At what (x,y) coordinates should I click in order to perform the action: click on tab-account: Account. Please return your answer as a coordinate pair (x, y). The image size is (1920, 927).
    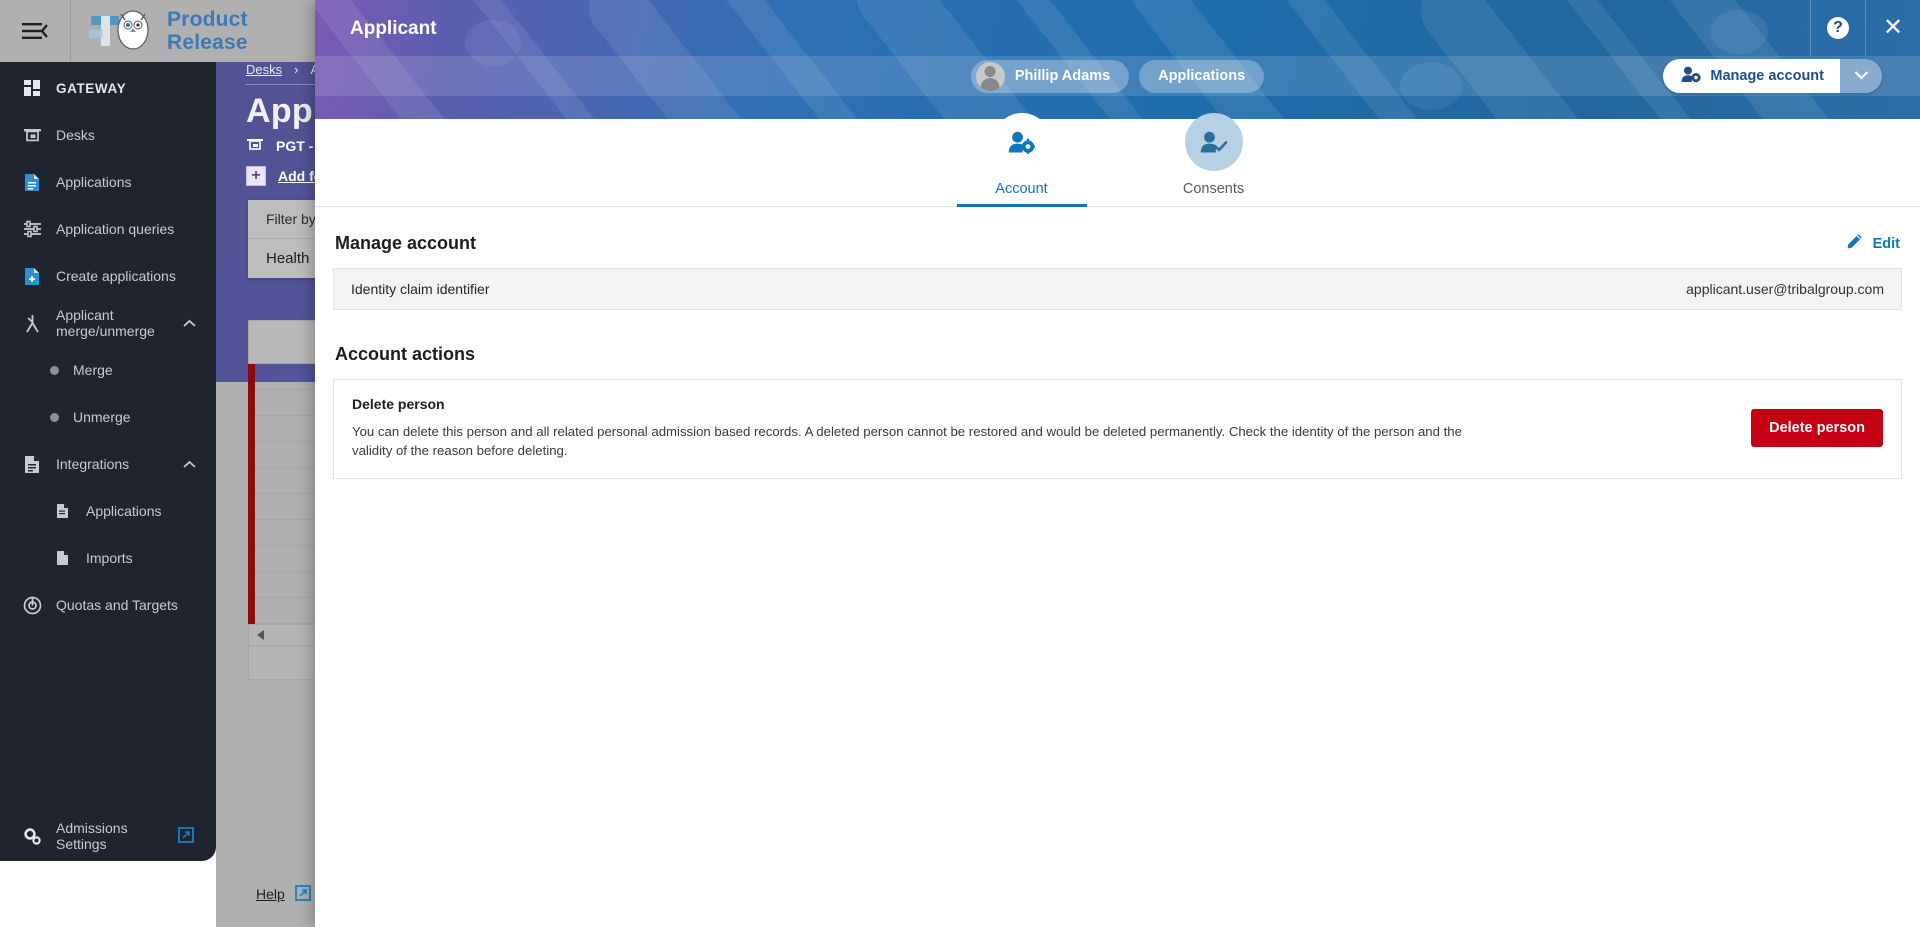
    Looking at the image, I should click on (1021, 160).